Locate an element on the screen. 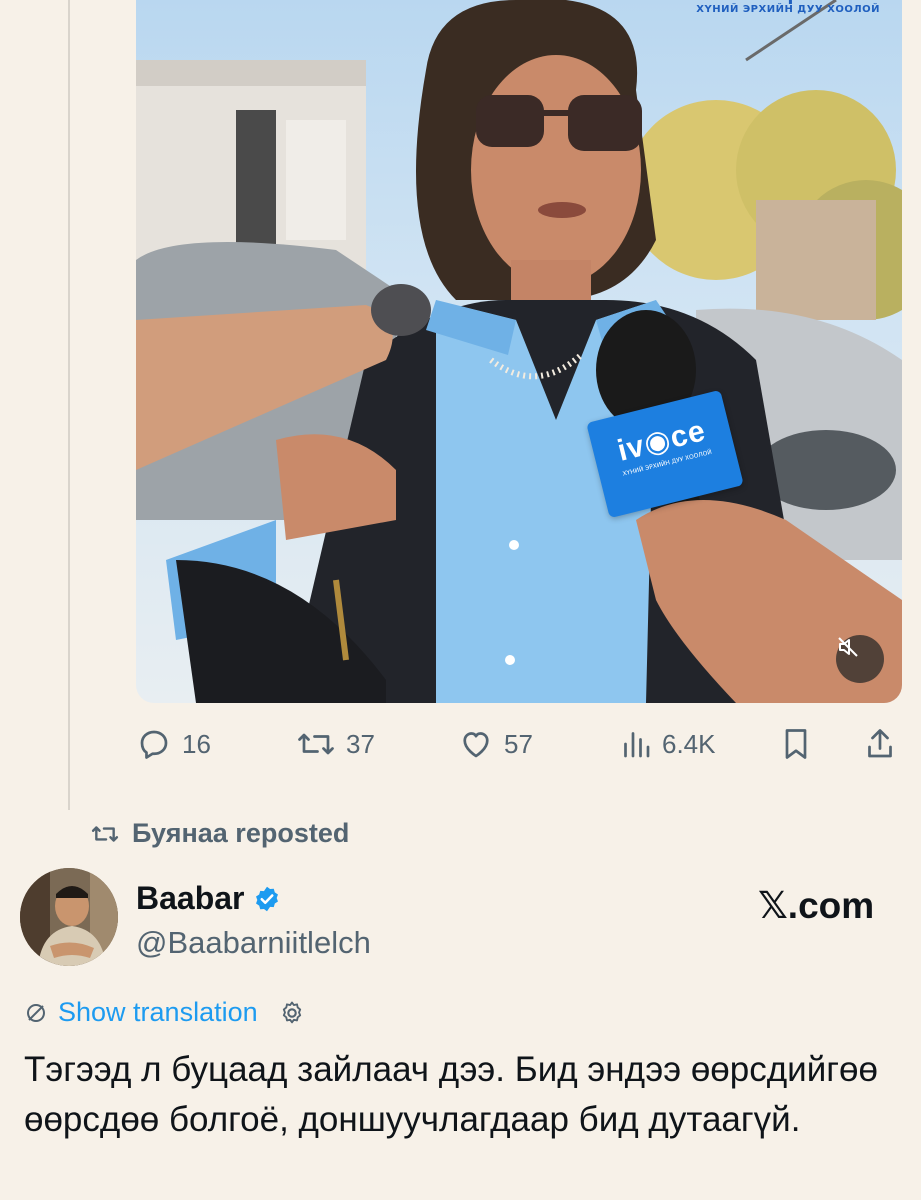 The image size is (921, 1200). speaker-muted-icon is located at coordinates (848, 647).